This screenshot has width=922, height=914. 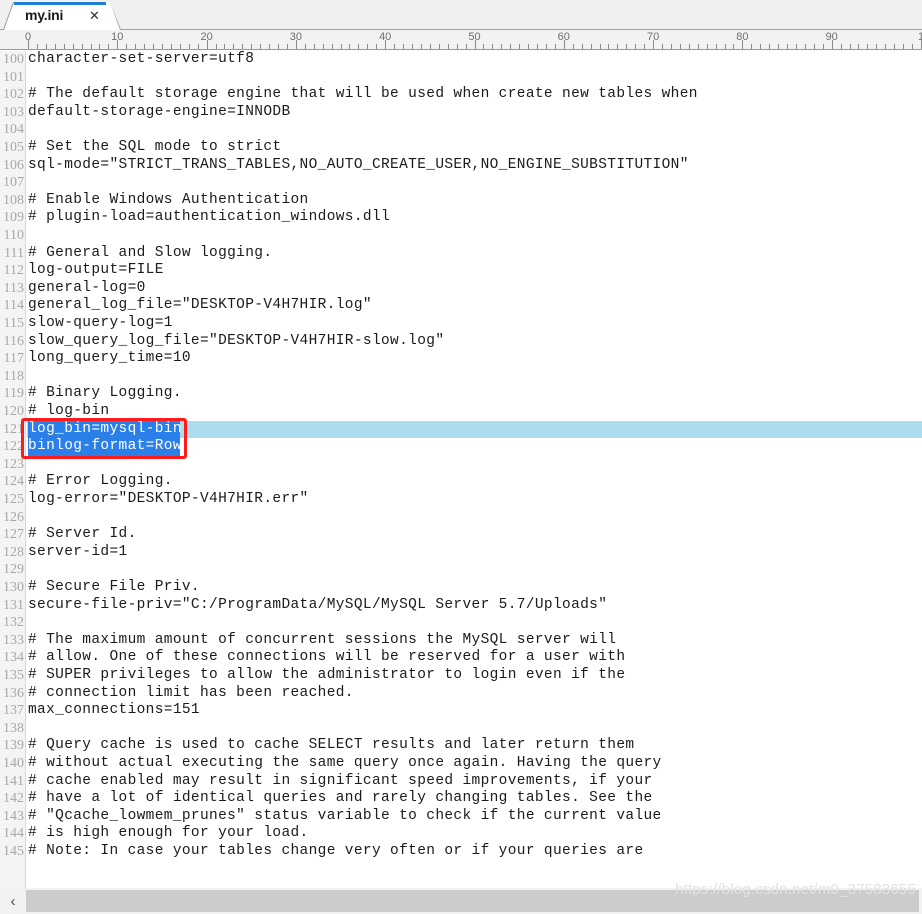 I want to click on code-line: 112 log-output=FILE, so click(x=461, y=271).